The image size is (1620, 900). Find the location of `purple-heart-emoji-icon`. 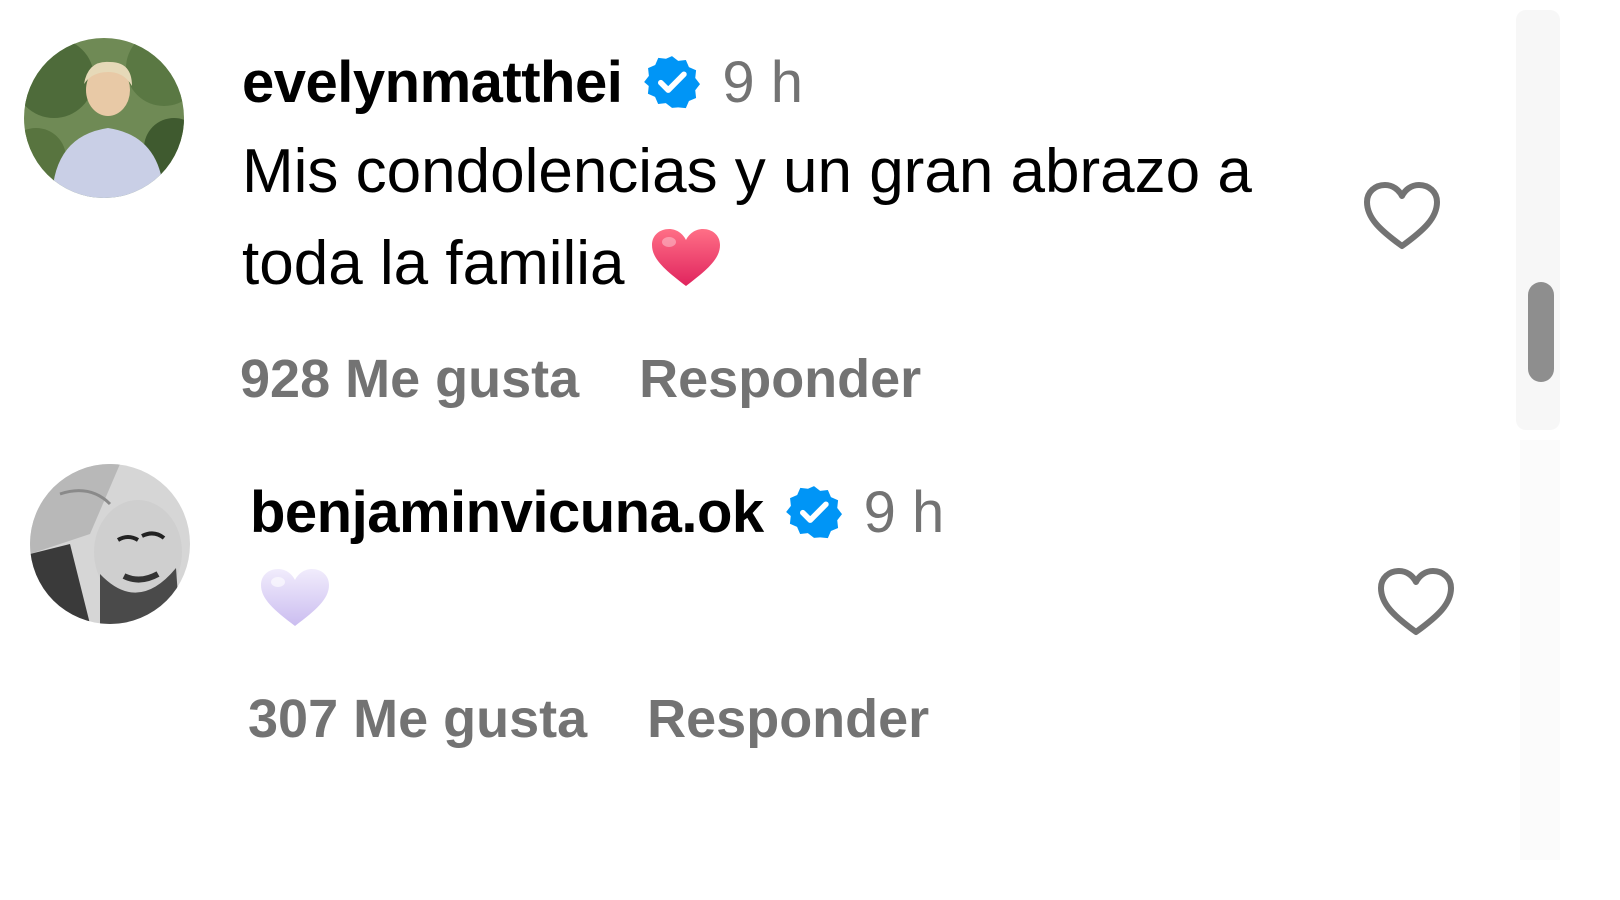

purple-heart-emoji-icon is located at coordinates (295, 598).